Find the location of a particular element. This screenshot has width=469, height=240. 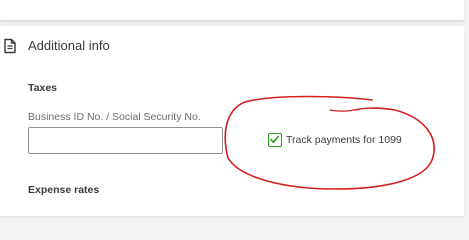

track-1099-checkbox is located at coordinates (275, 140).